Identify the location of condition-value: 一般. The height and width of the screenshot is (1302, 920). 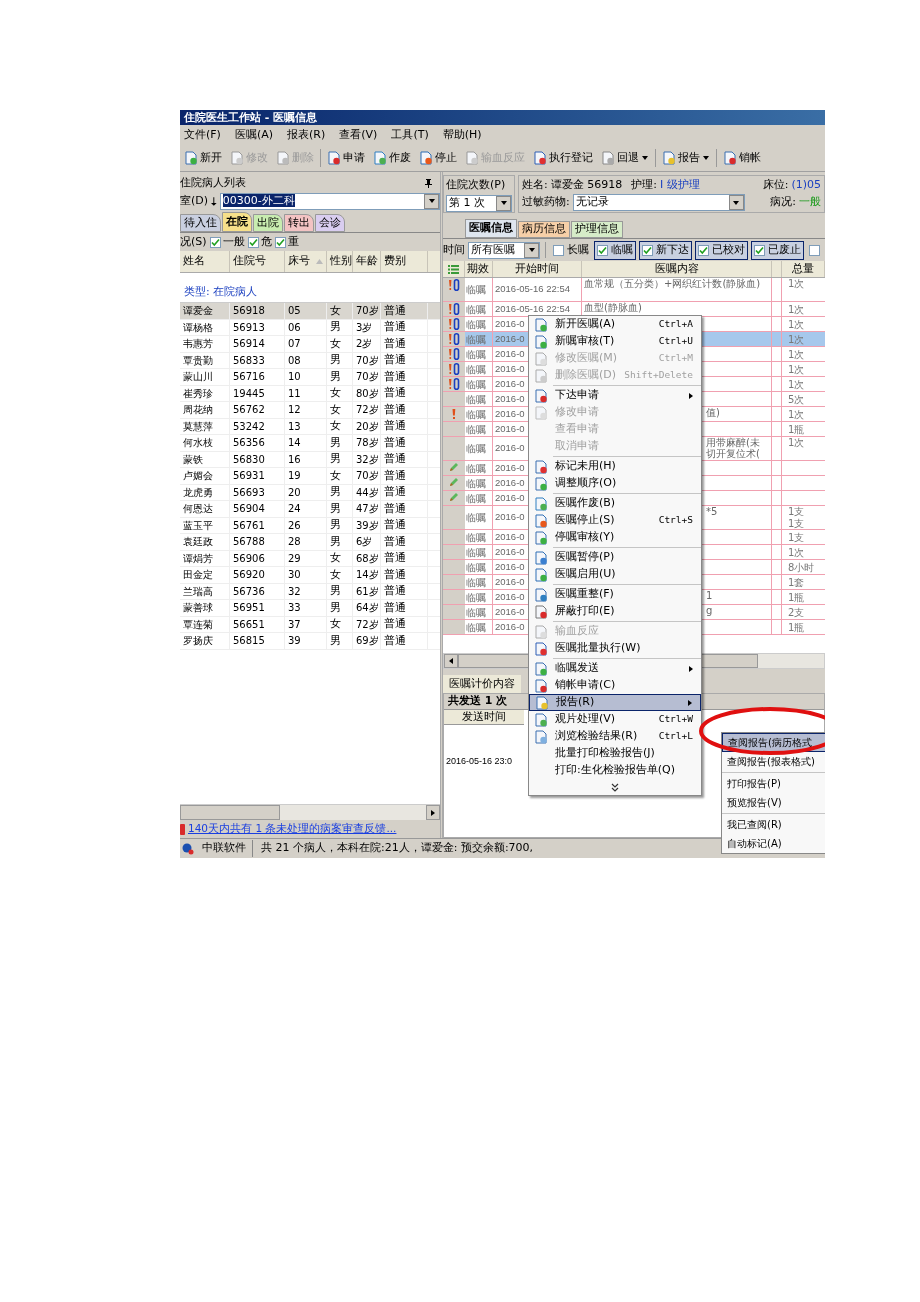
(810, 202).